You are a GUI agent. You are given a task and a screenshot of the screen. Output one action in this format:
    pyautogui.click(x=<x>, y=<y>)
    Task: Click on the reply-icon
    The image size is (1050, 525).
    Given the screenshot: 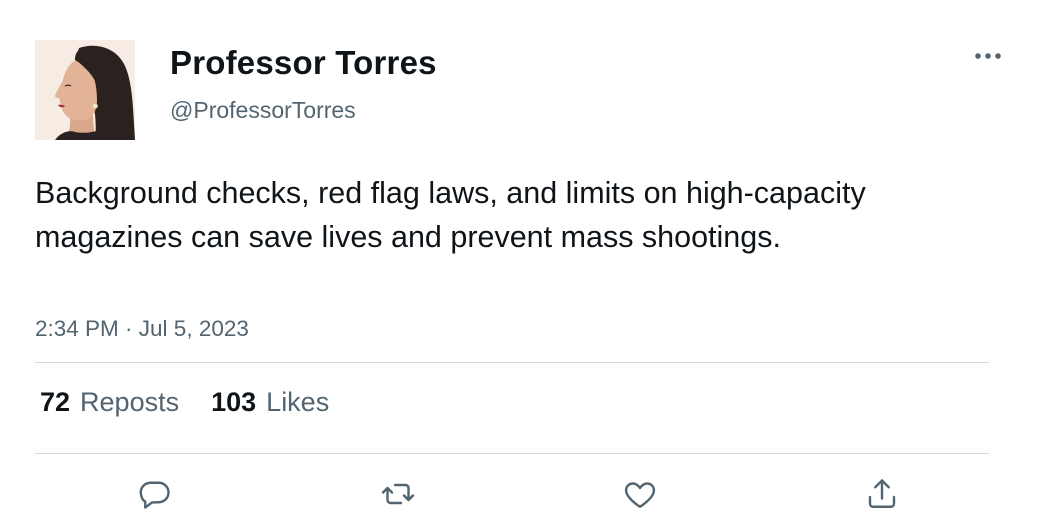 What is the action you would take?
    pyautogui.click(x=154, y=495)
    